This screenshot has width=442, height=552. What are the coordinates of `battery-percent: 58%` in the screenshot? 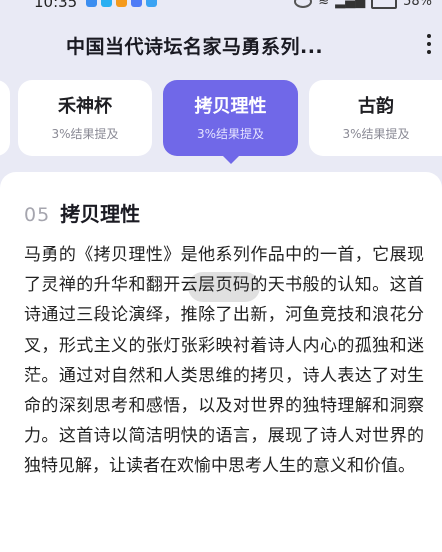 It's located at (417, 4).